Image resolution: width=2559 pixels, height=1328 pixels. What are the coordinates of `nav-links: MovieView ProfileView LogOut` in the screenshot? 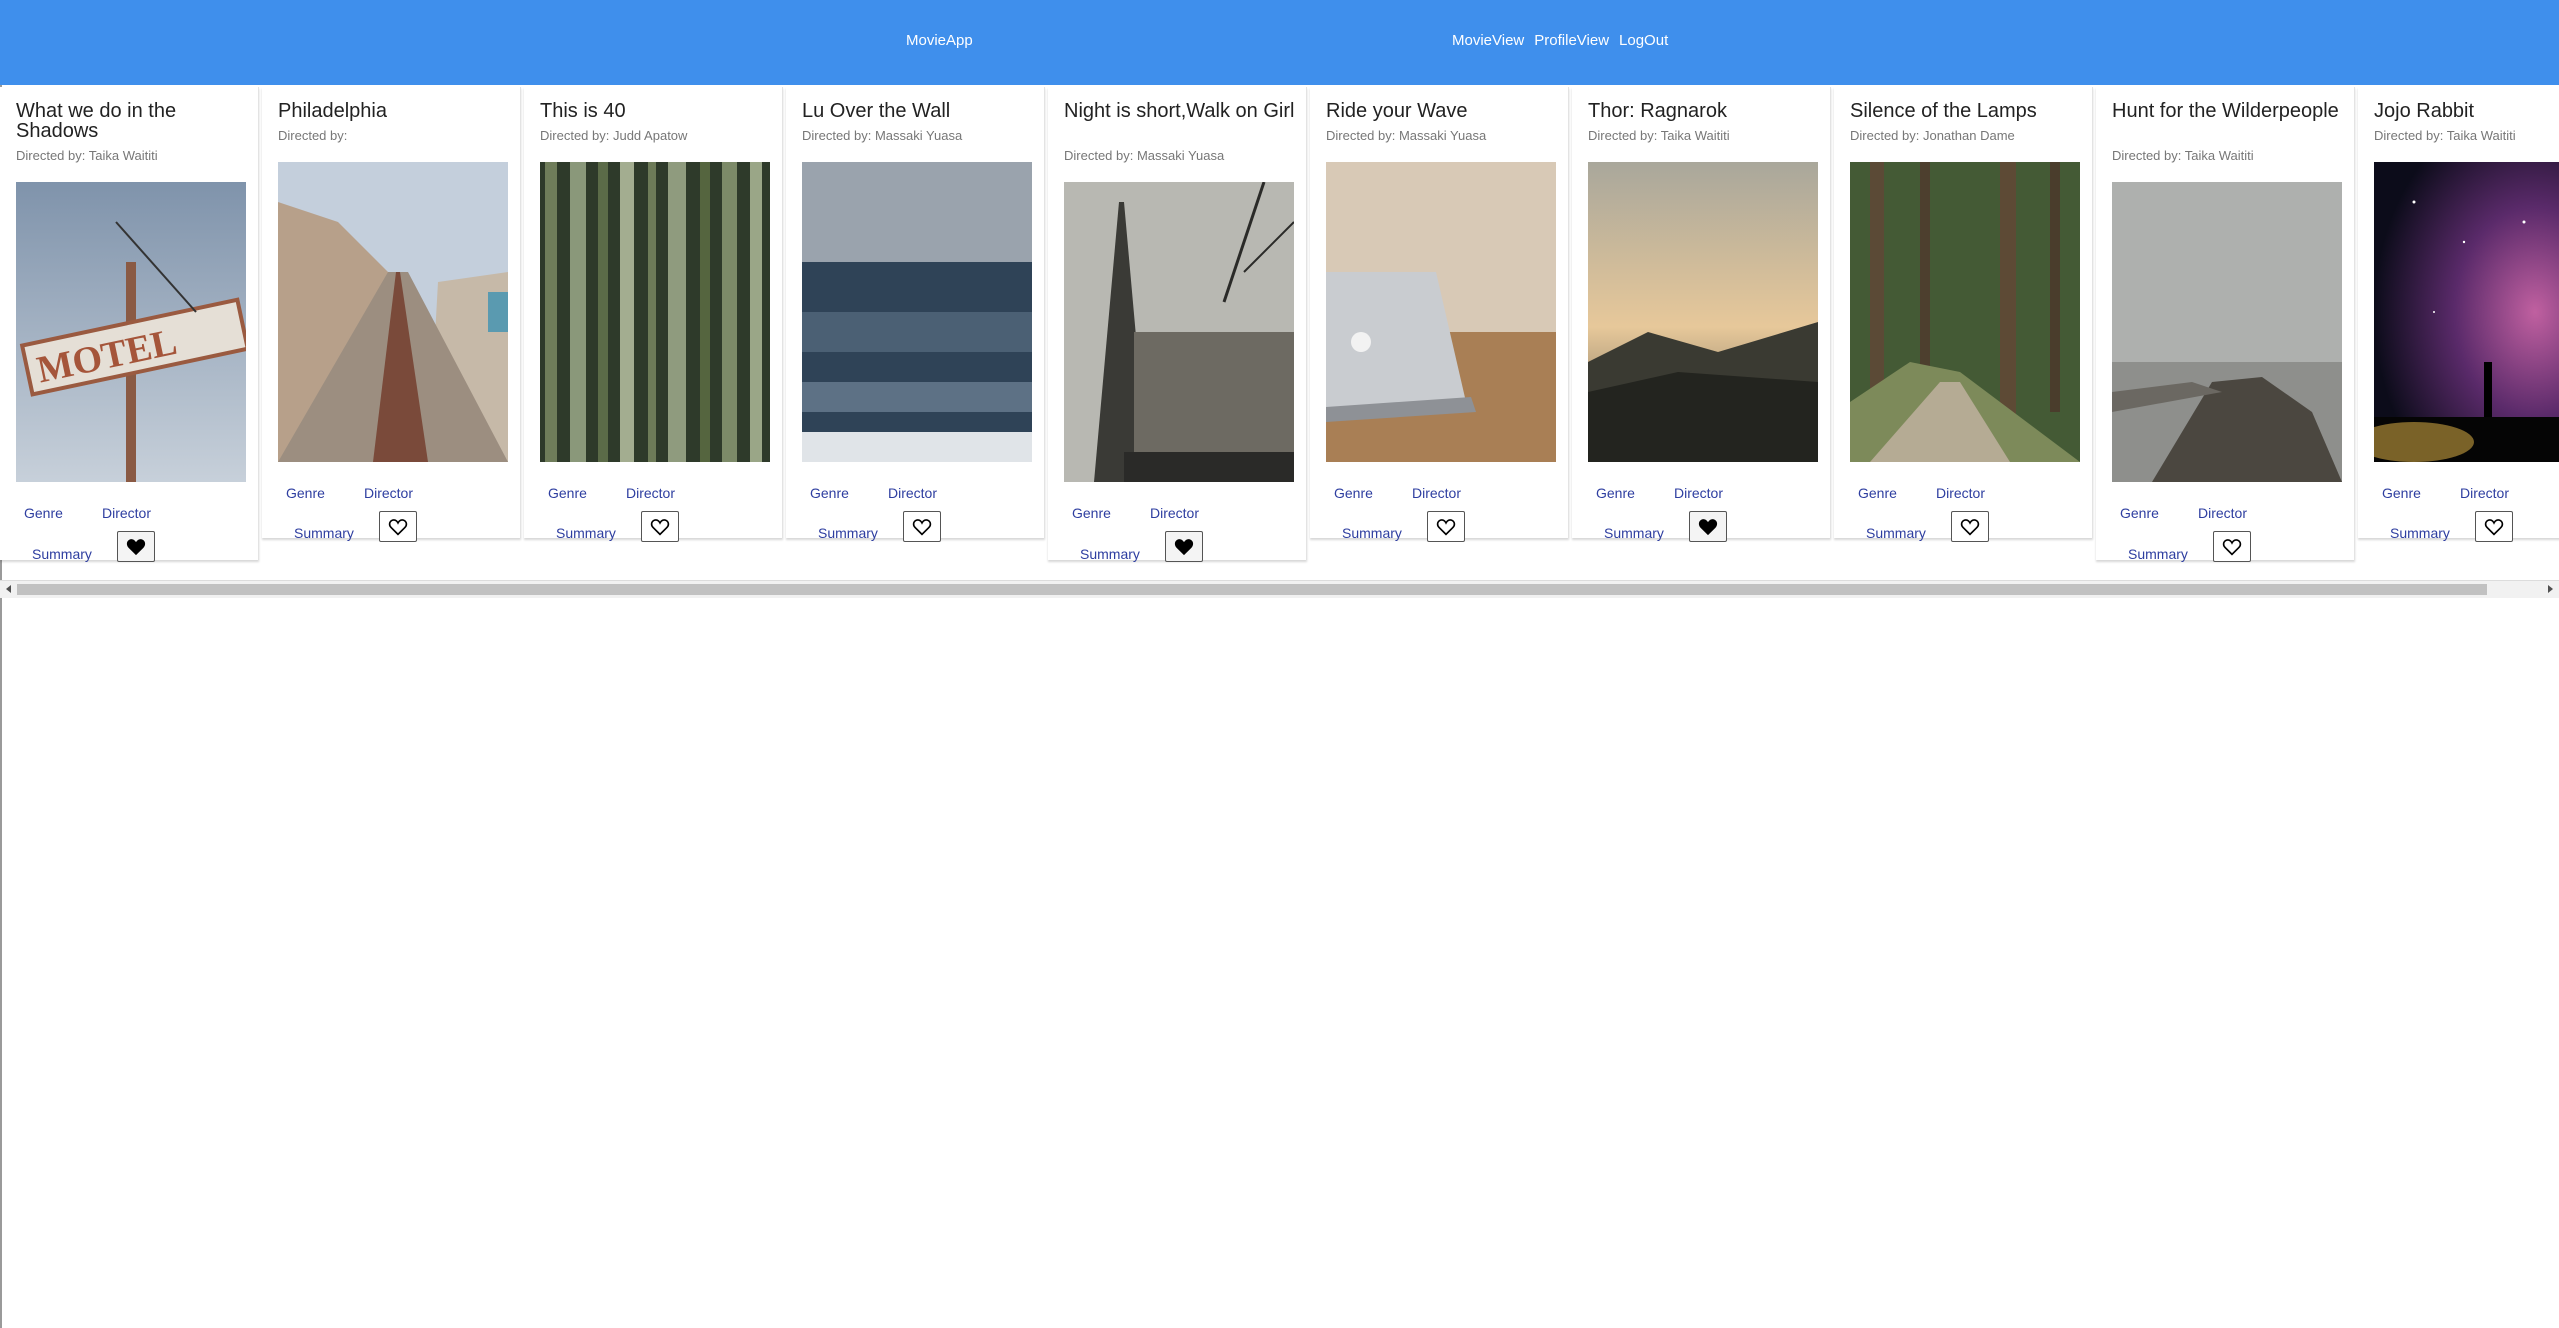 It's located at (1560, 40).